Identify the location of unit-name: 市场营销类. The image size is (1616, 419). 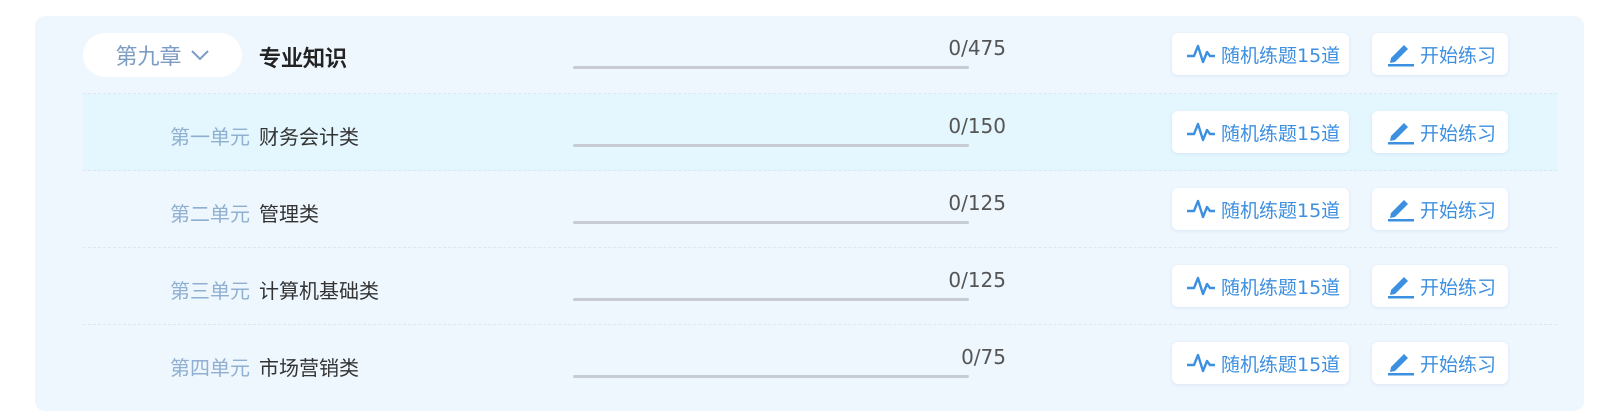
(309, 368).